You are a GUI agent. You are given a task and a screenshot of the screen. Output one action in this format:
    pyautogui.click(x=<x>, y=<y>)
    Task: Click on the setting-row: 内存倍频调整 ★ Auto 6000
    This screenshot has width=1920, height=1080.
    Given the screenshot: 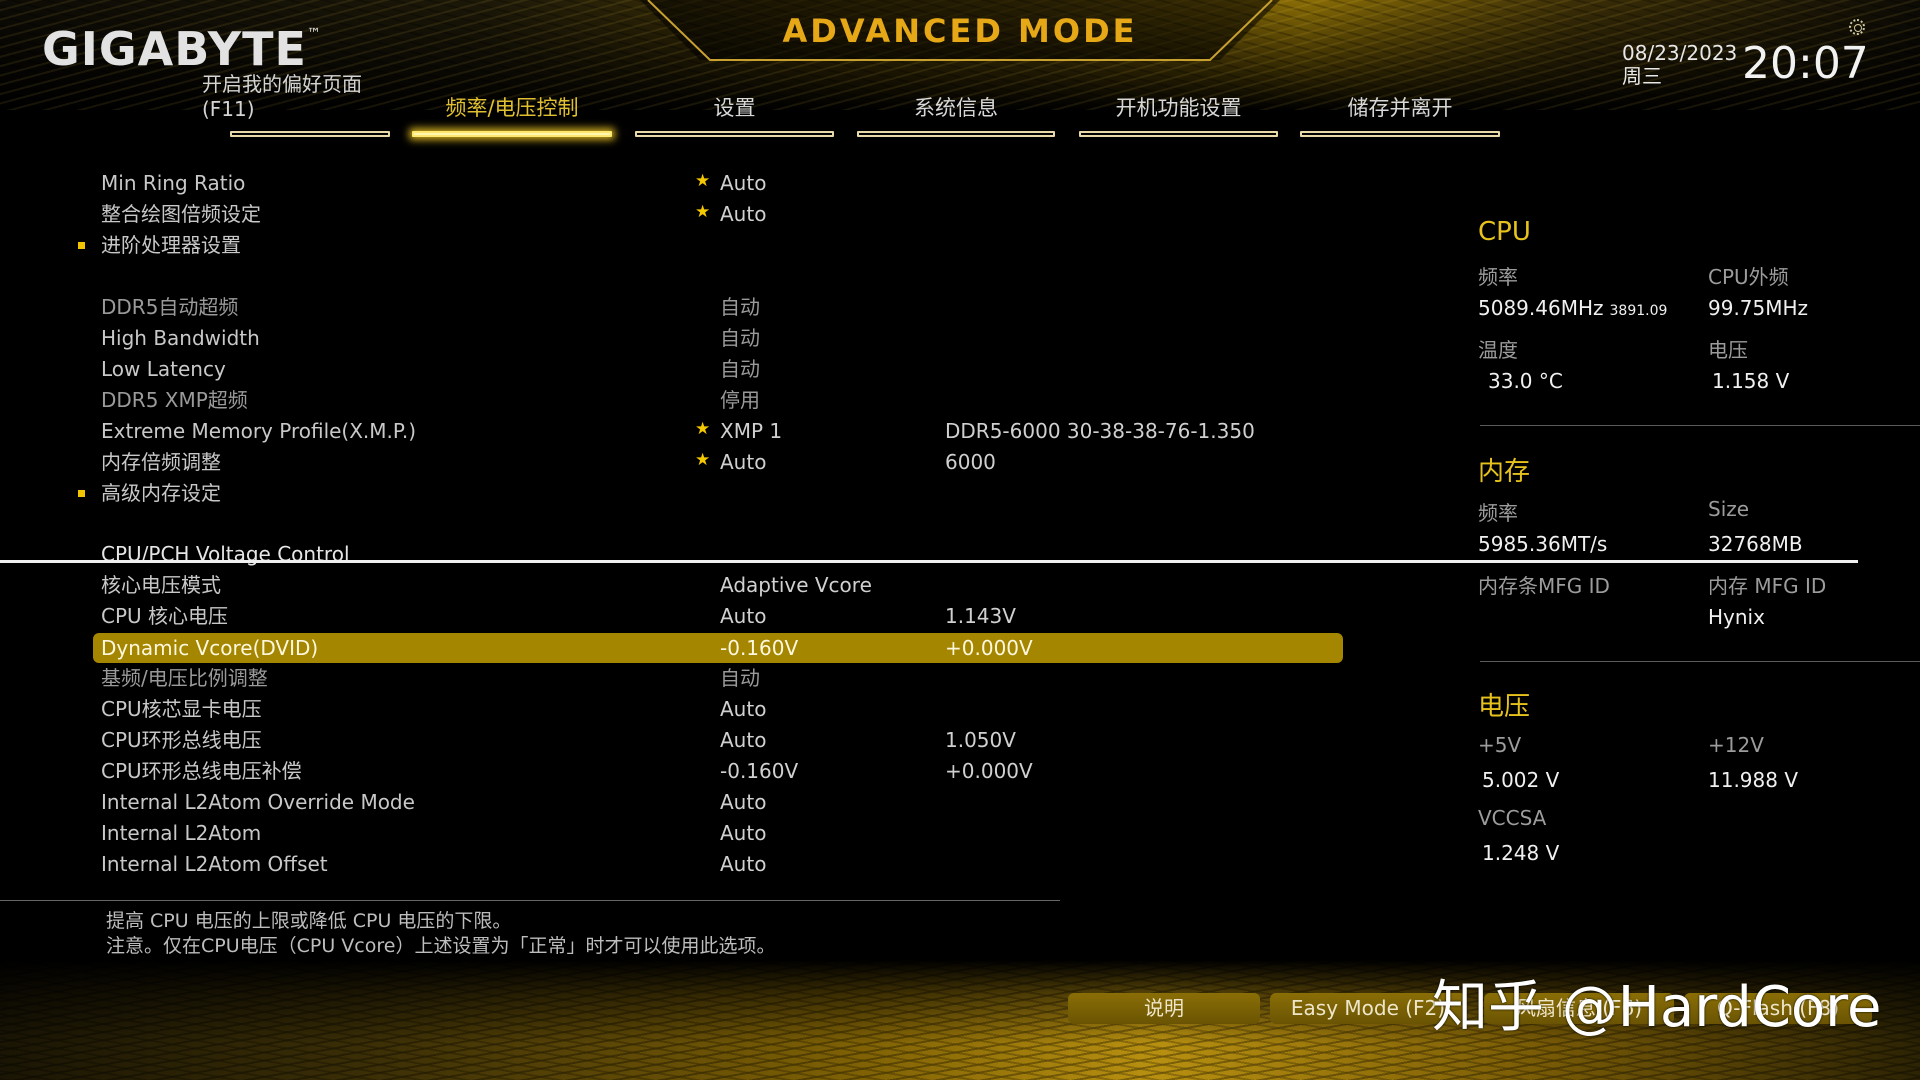 What is the action you would take?
    pyautogui.click(x=718, y=462)
    